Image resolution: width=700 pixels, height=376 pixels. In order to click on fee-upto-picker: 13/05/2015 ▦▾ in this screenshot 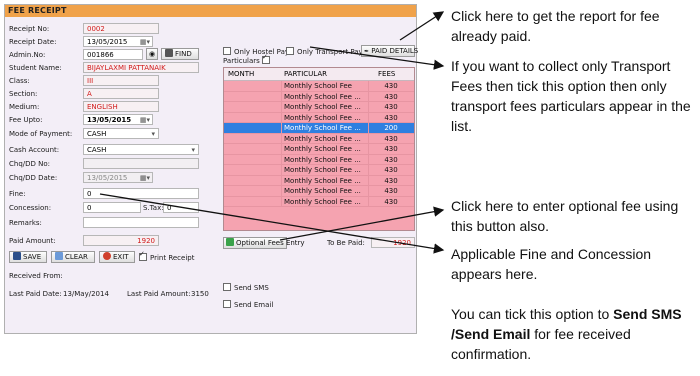, I will do `click(118, 119)`.